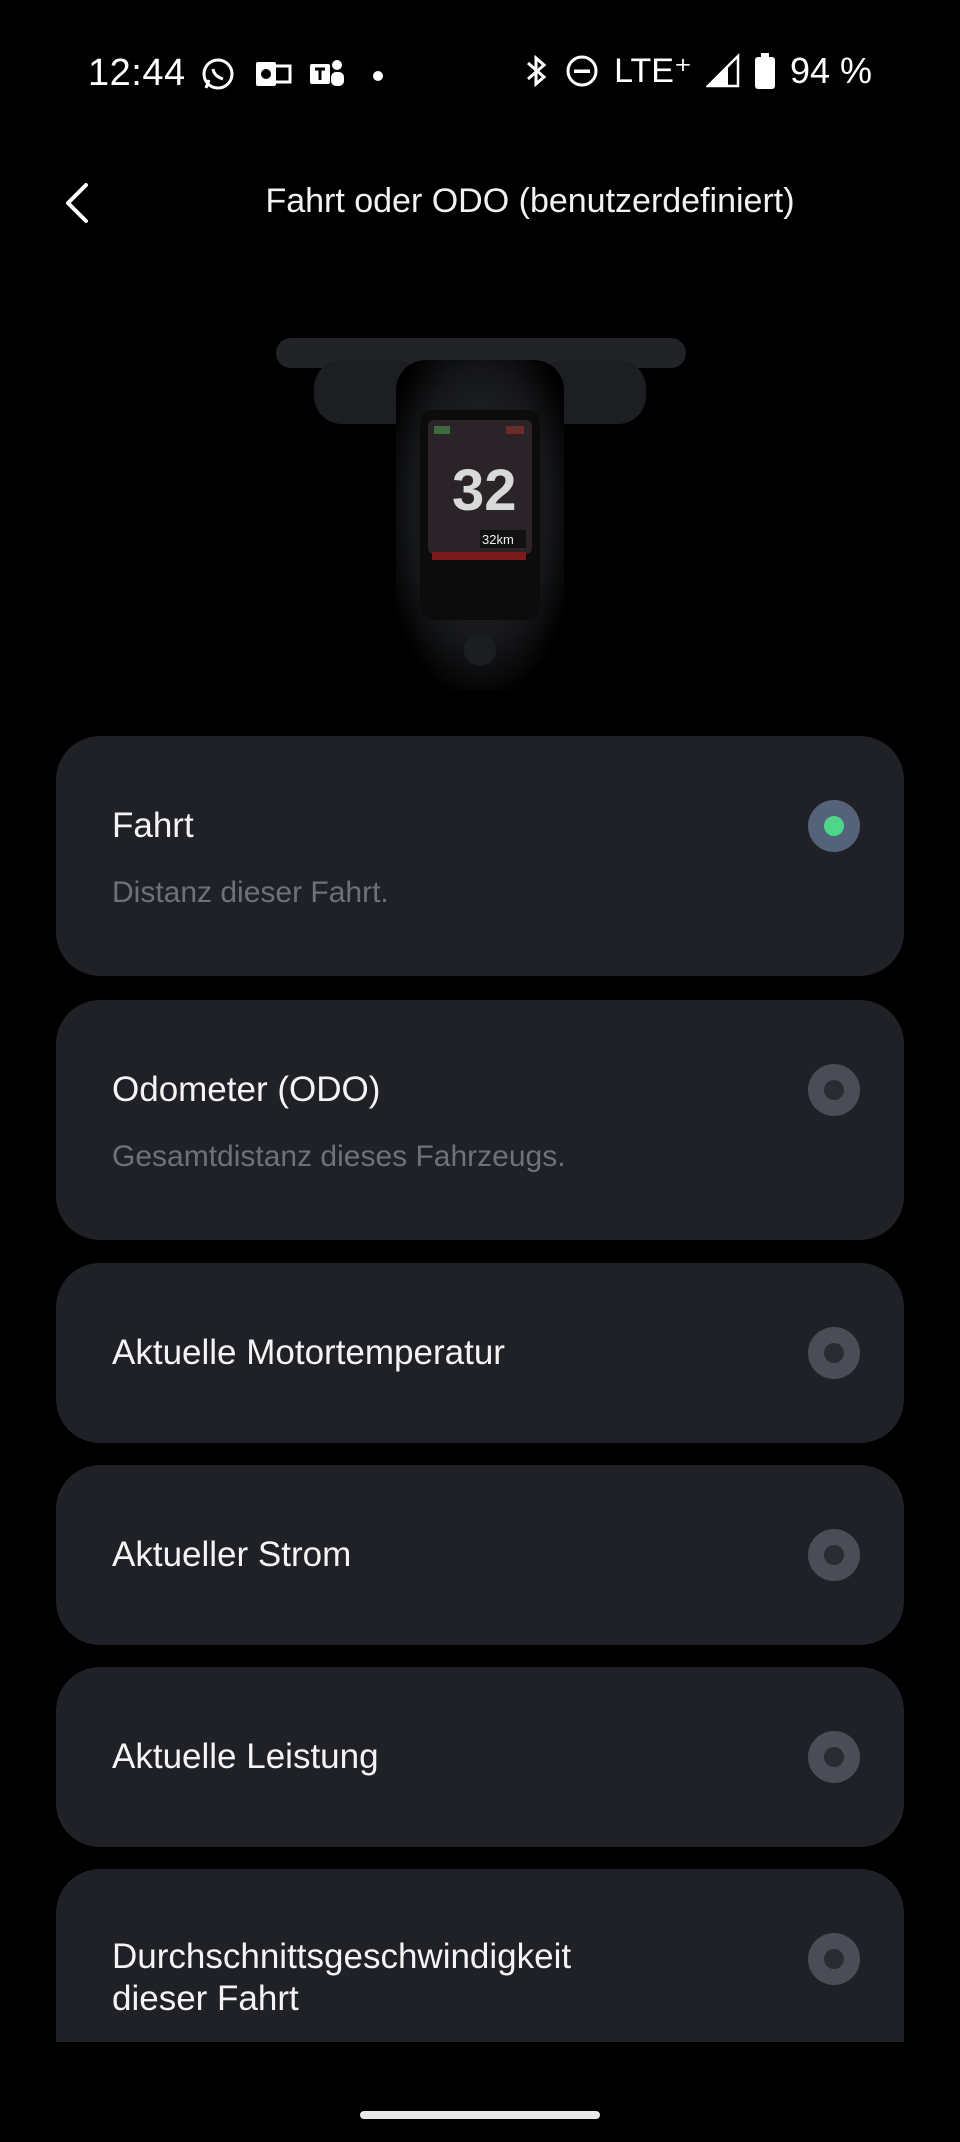 The width and height of the screenshot is (960, 2142). I want to click on whatsapp-icon, so click(218, 74).